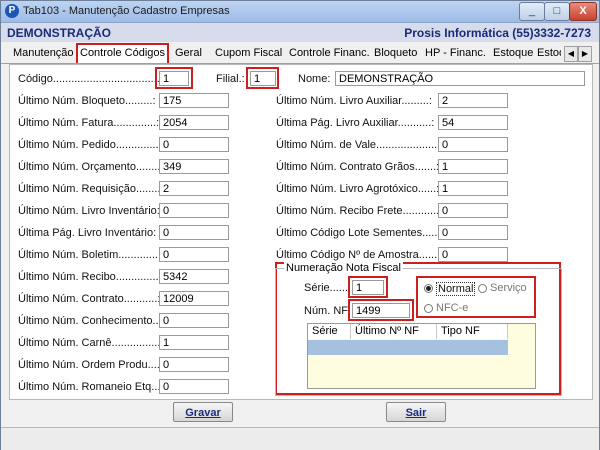  Describe the element at coordinates (359, 211) in the screenshot. I see `ultimo-recibo-frete-label: Último Núm. Recibo Frete............:` at that location.